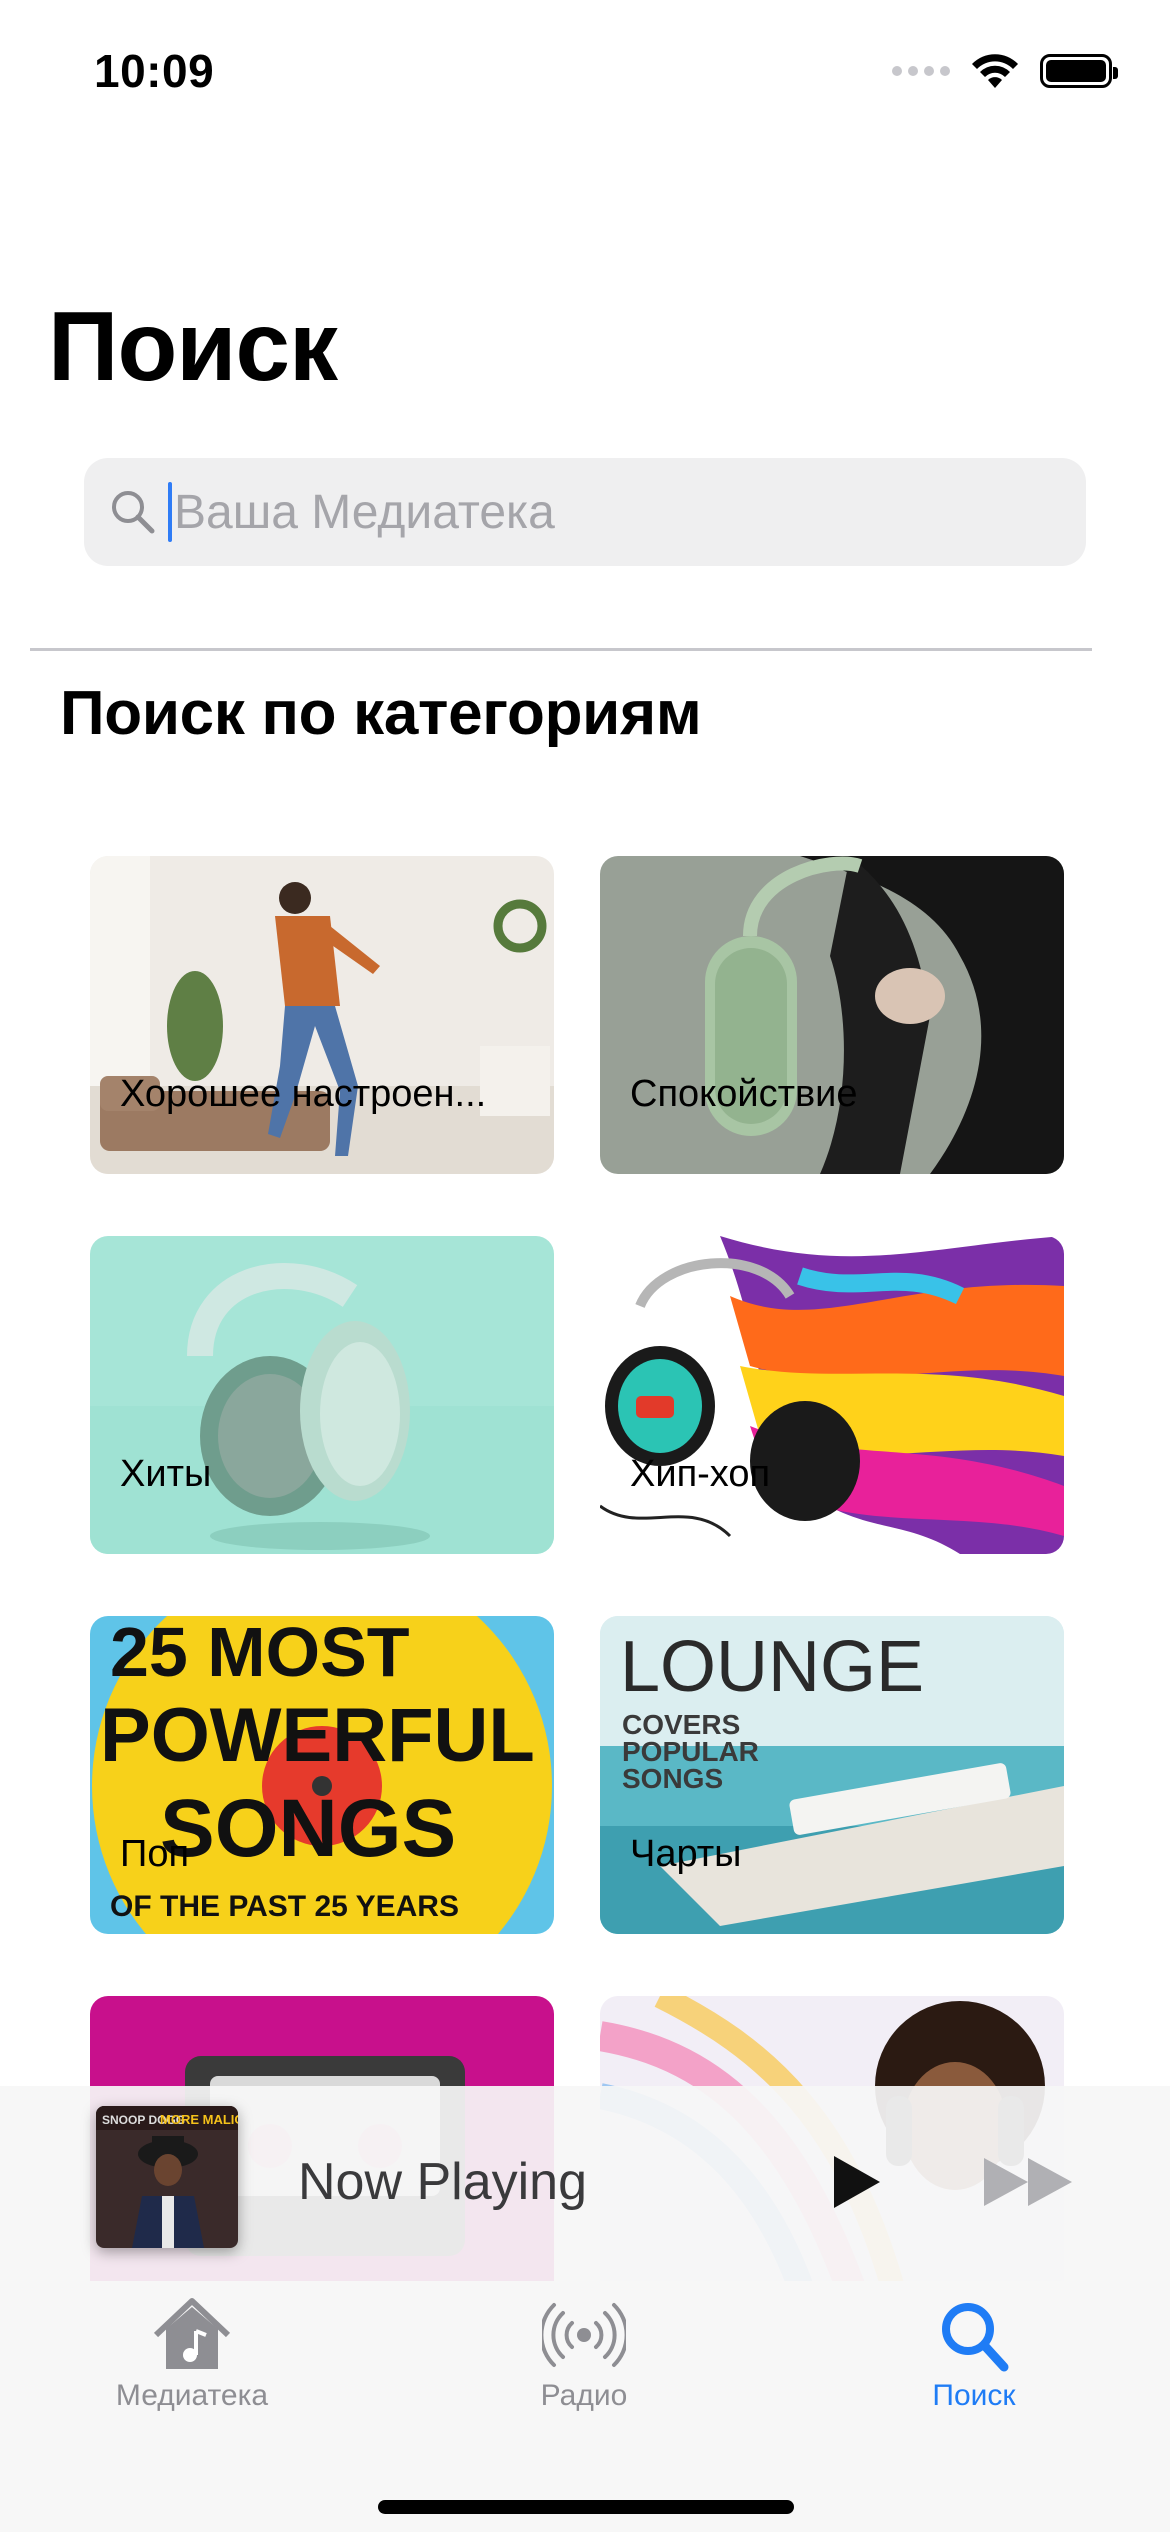  I want to click on status-icons, so click(1005, 71).